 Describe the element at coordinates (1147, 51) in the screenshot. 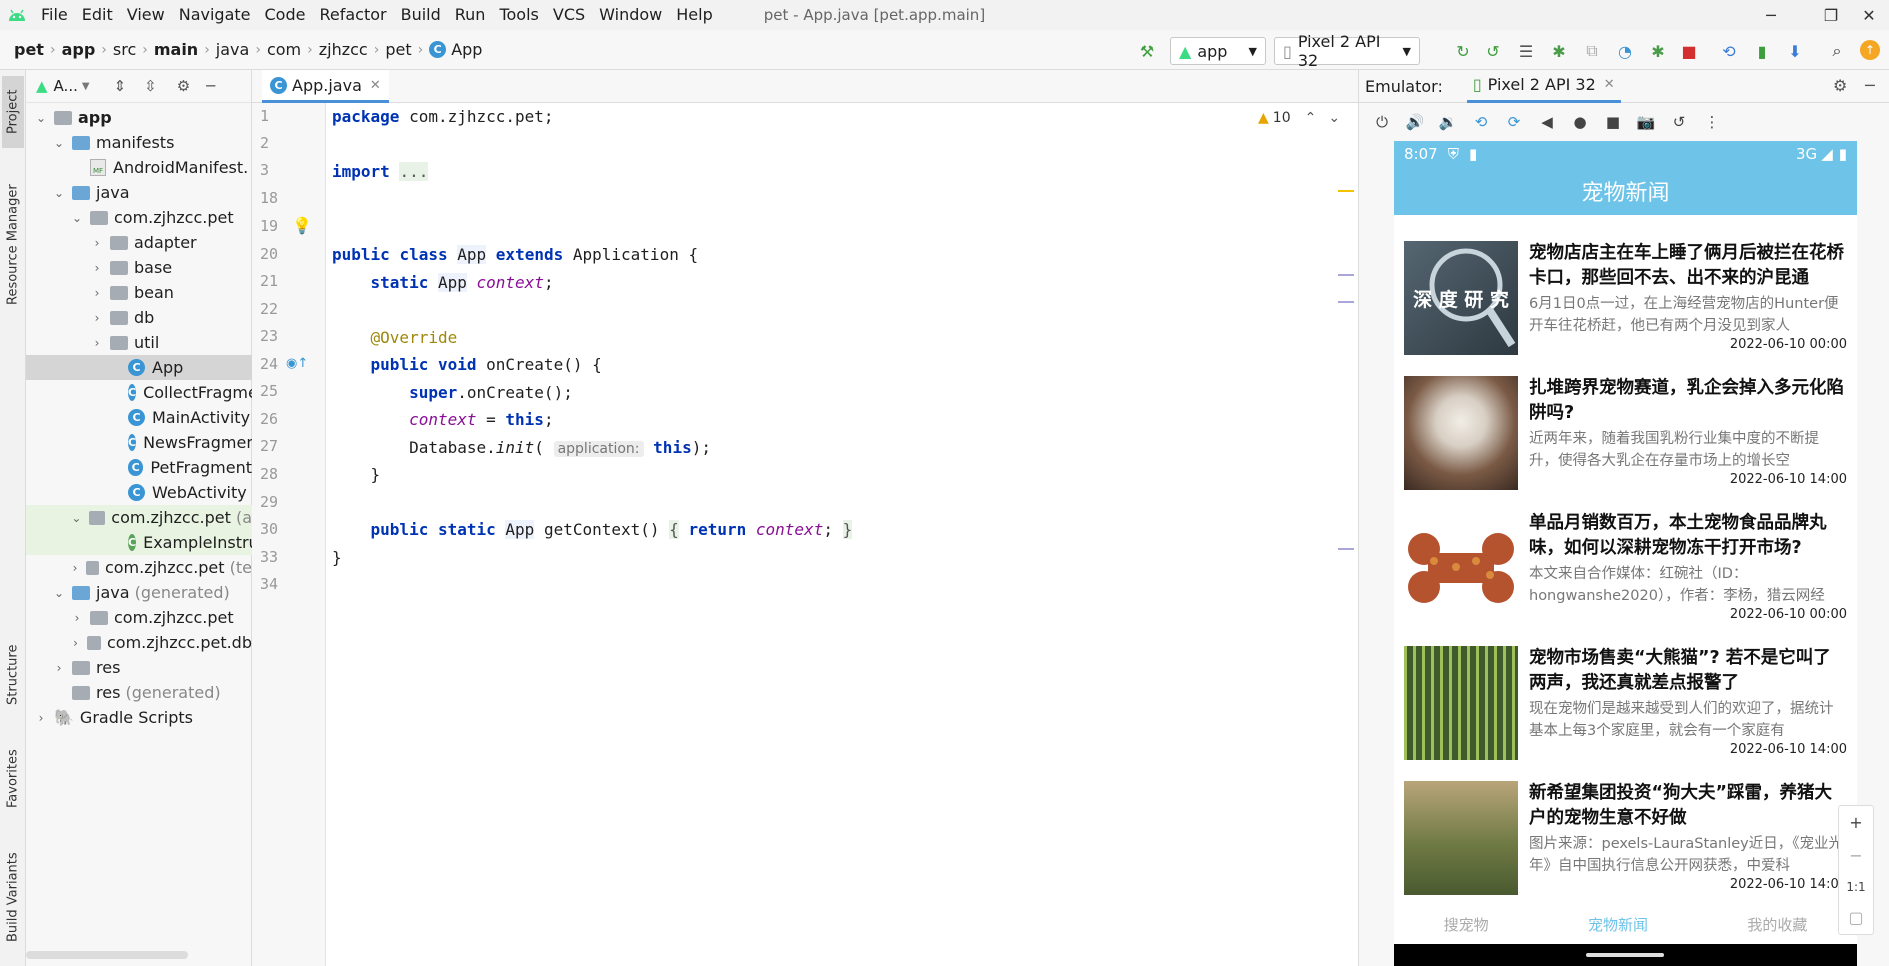

I see `hammer-build-icon: ⚒` at that location.